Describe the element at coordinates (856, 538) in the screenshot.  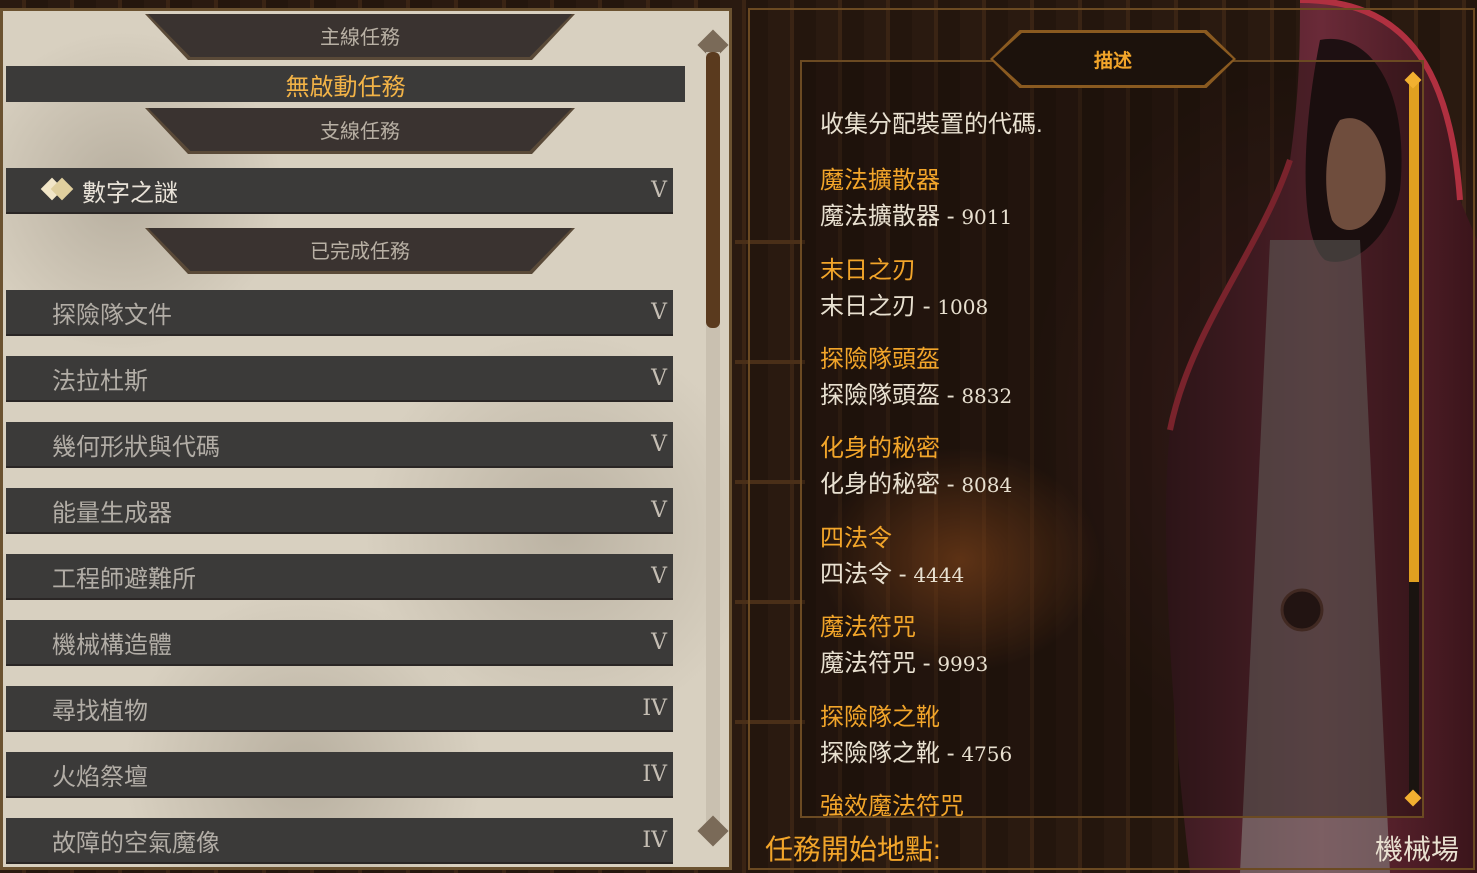
I see `device-title: 四法令` at that location.